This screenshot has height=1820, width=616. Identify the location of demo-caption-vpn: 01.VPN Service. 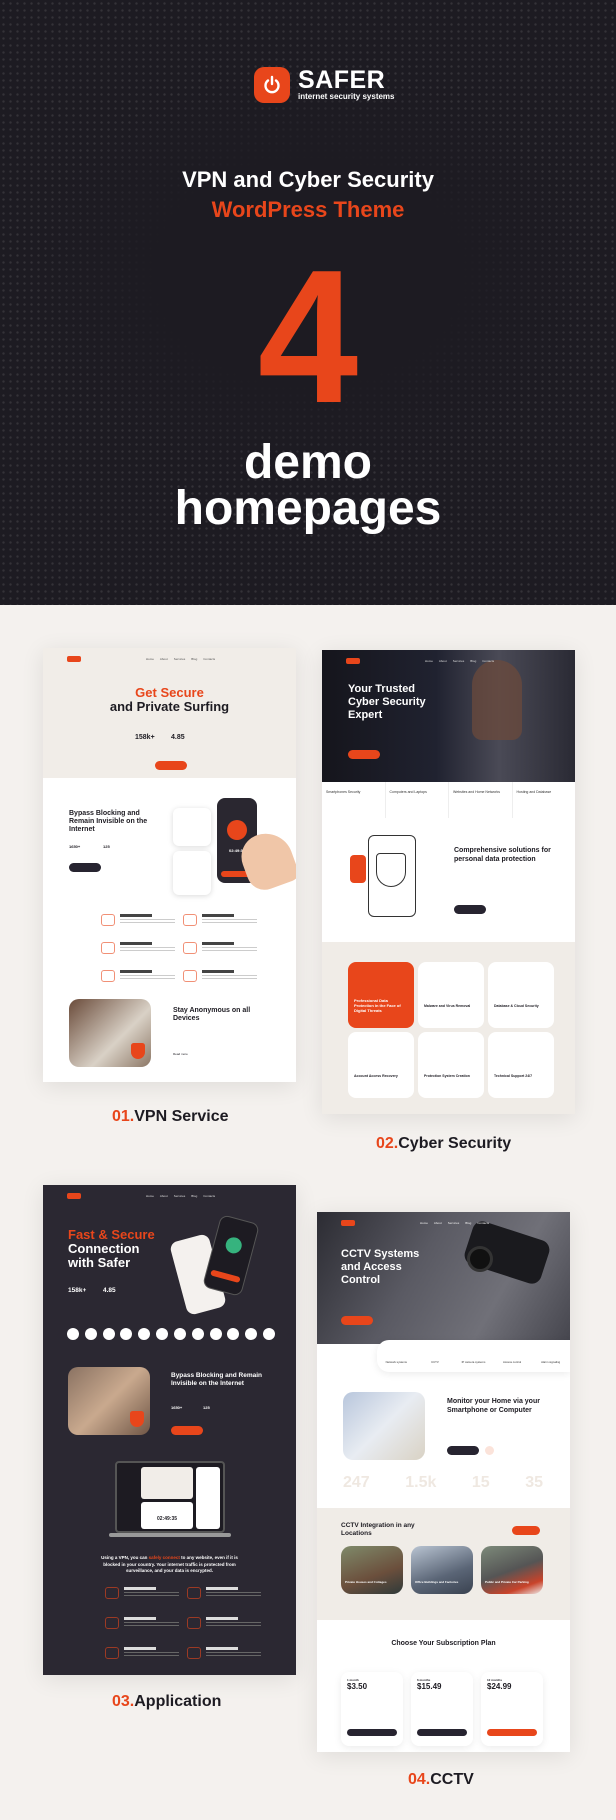
(170, 1116).